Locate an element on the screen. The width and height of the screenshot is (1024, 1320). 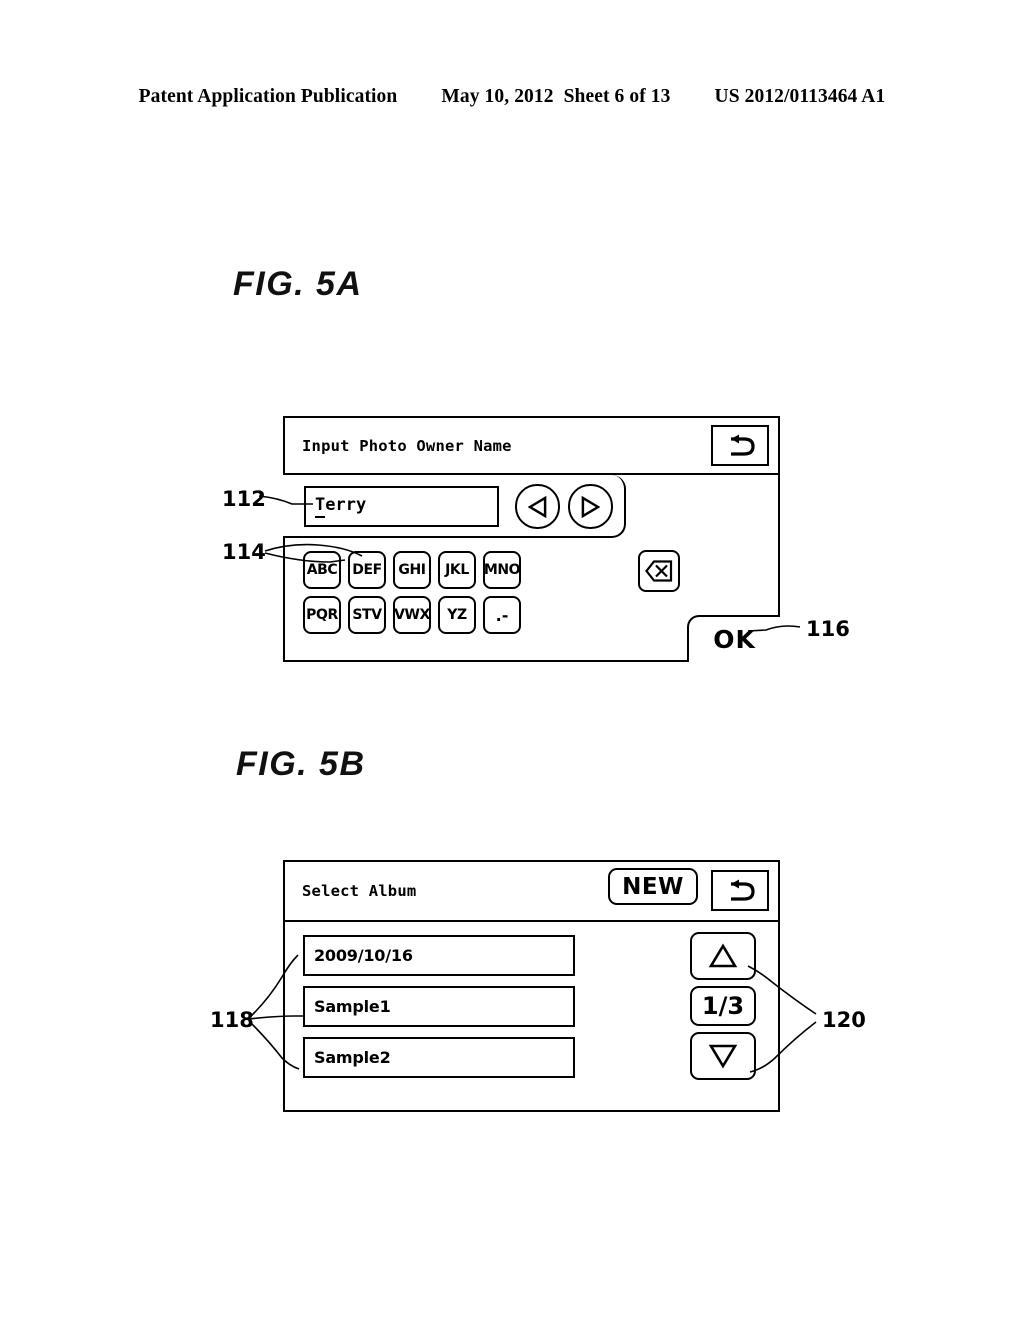
key-mno: MNO is located at coordinates (502, 570).